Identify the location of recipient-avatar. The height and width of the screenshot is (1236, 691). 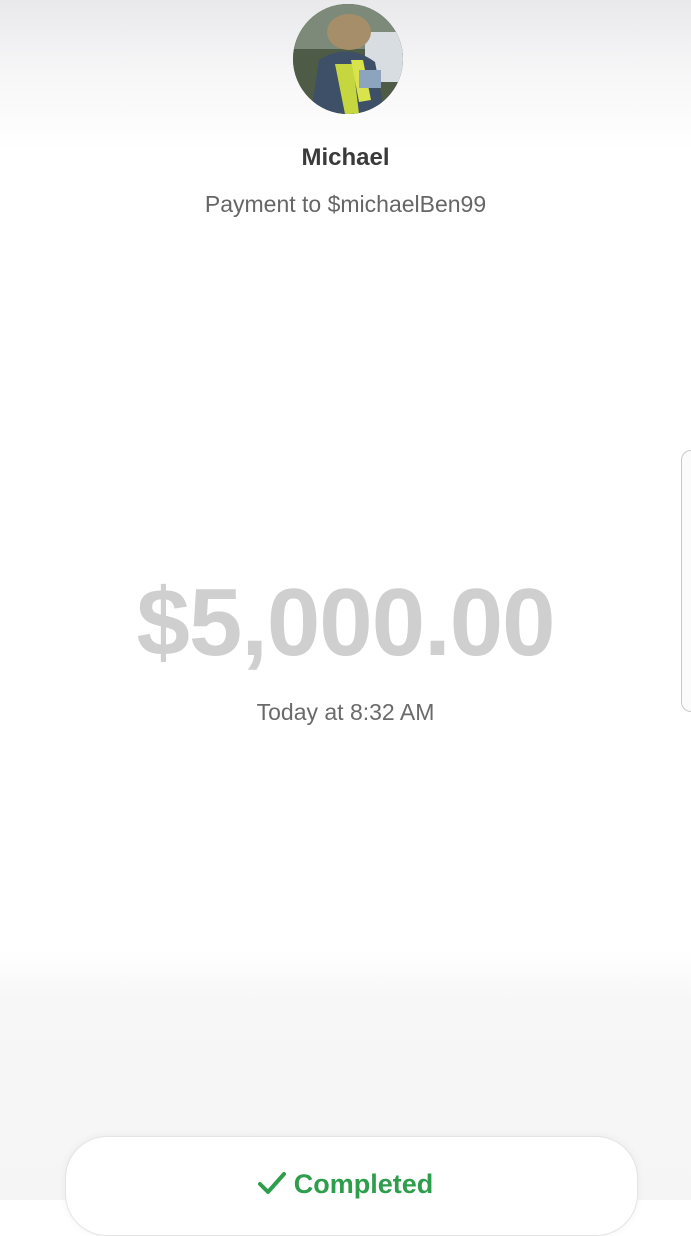
(348, 59).